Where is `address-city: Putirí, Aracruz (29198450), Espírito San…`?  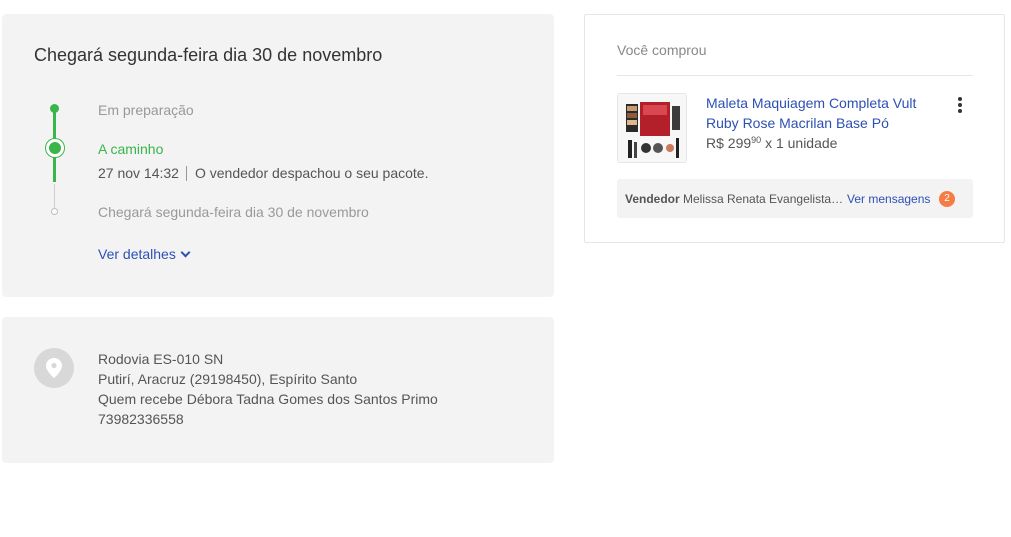
address-city: Putirí, Aracruz (29198450), Espírito San… is located at coordinates (228, 379).